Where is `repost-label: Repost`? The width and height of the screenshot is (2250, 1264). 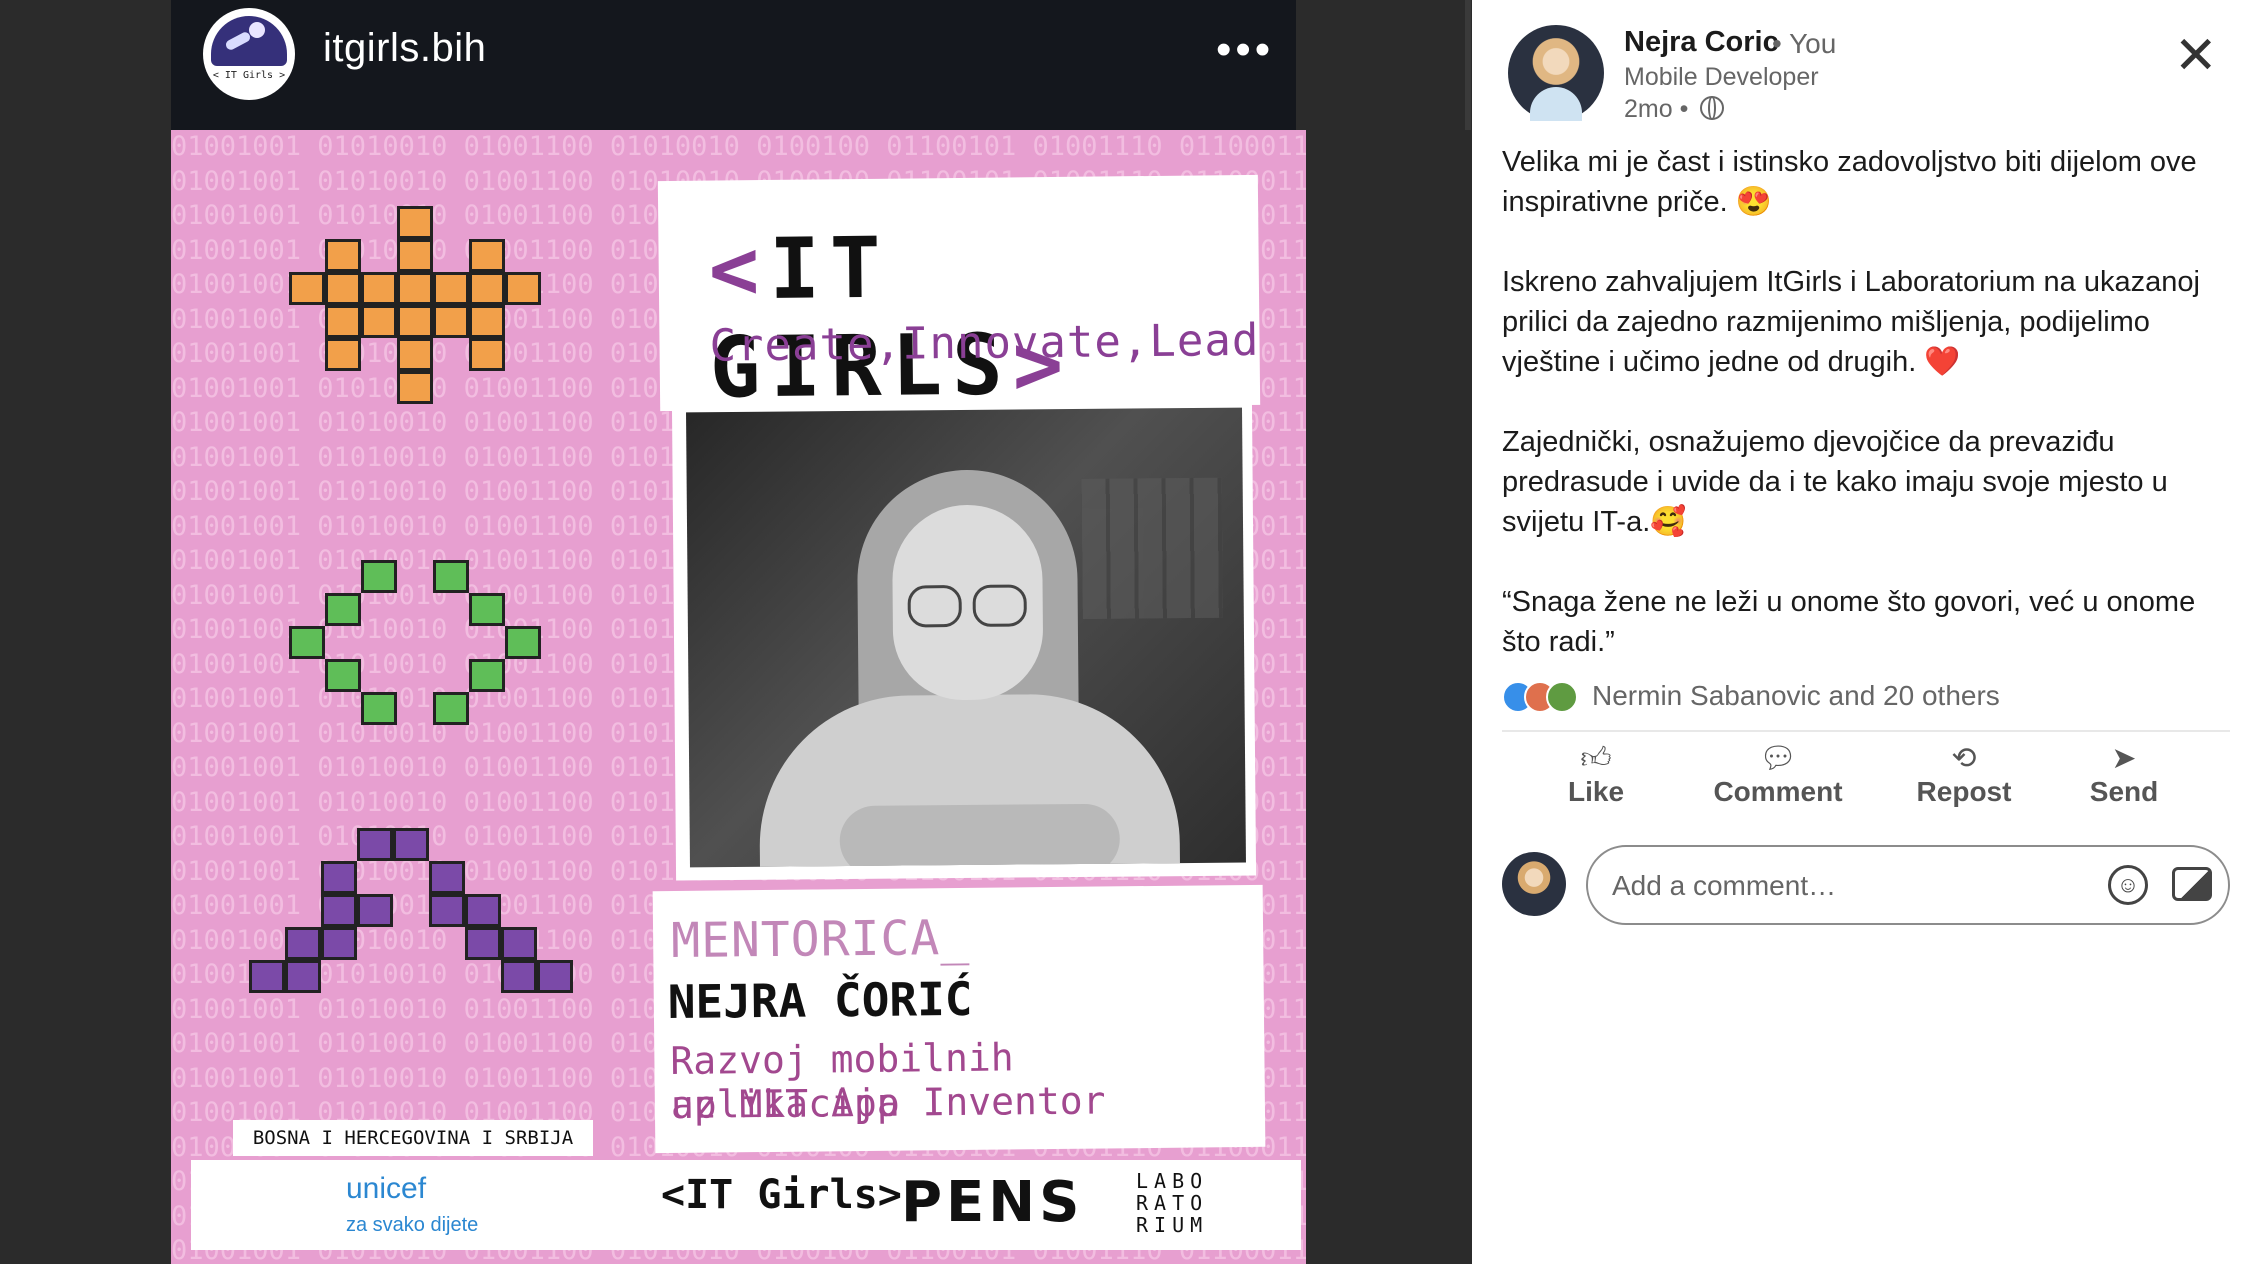 repost-label: Repost is located at coordinates (1964, 791).